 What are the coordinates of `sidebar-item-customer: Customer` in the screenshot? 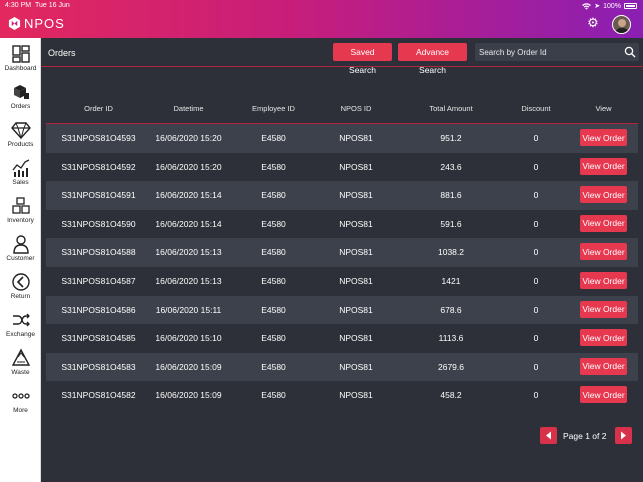 It's located at (20, 249).